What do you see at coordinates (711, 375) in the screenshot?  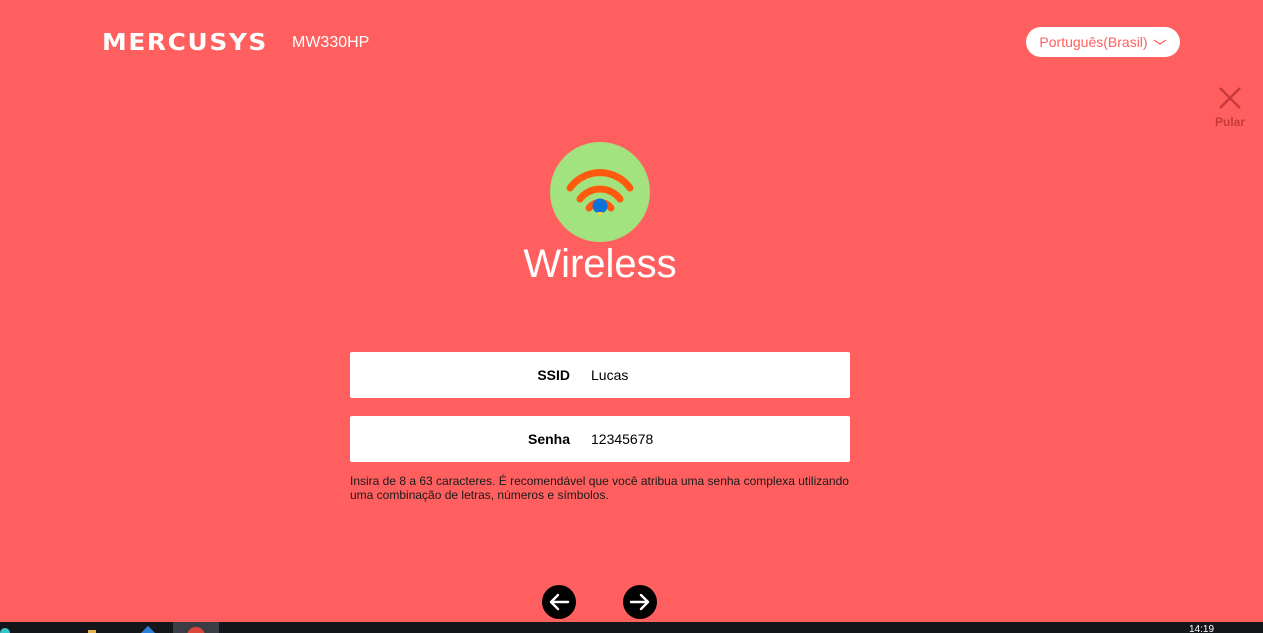 I see `ssid-input` at bounding box center [711, 375].